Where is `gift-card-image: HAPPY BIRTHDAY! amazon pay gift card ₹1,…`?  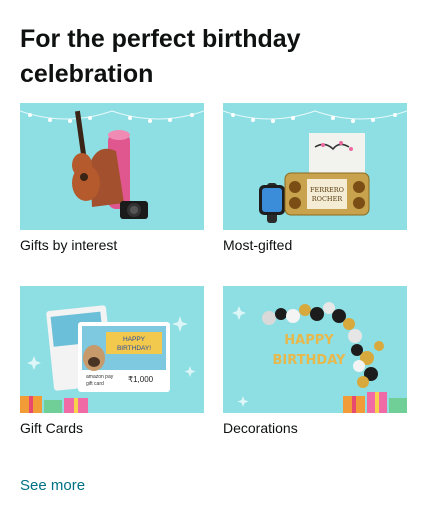
gift-card-image: HAPPY BIRTHDAY! amazon pay gift card ₹1,… is located at coordinates (112, 349).